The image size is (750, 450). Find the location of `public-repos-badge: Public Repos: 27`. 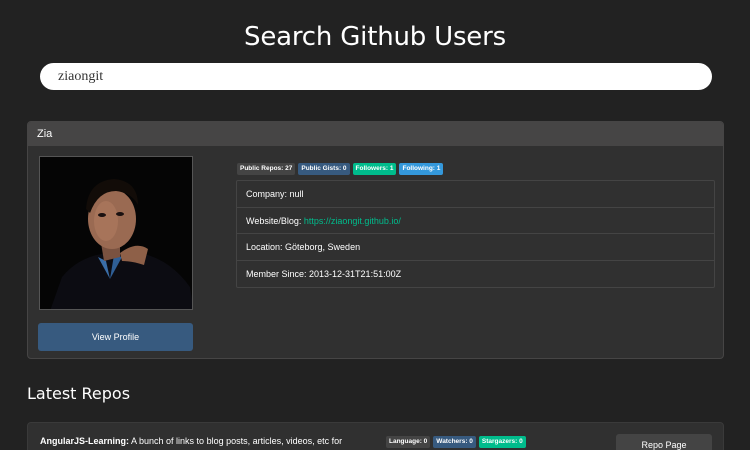

public-repos-badge: Public Repos: 27 is located at coordinates (266, 169).